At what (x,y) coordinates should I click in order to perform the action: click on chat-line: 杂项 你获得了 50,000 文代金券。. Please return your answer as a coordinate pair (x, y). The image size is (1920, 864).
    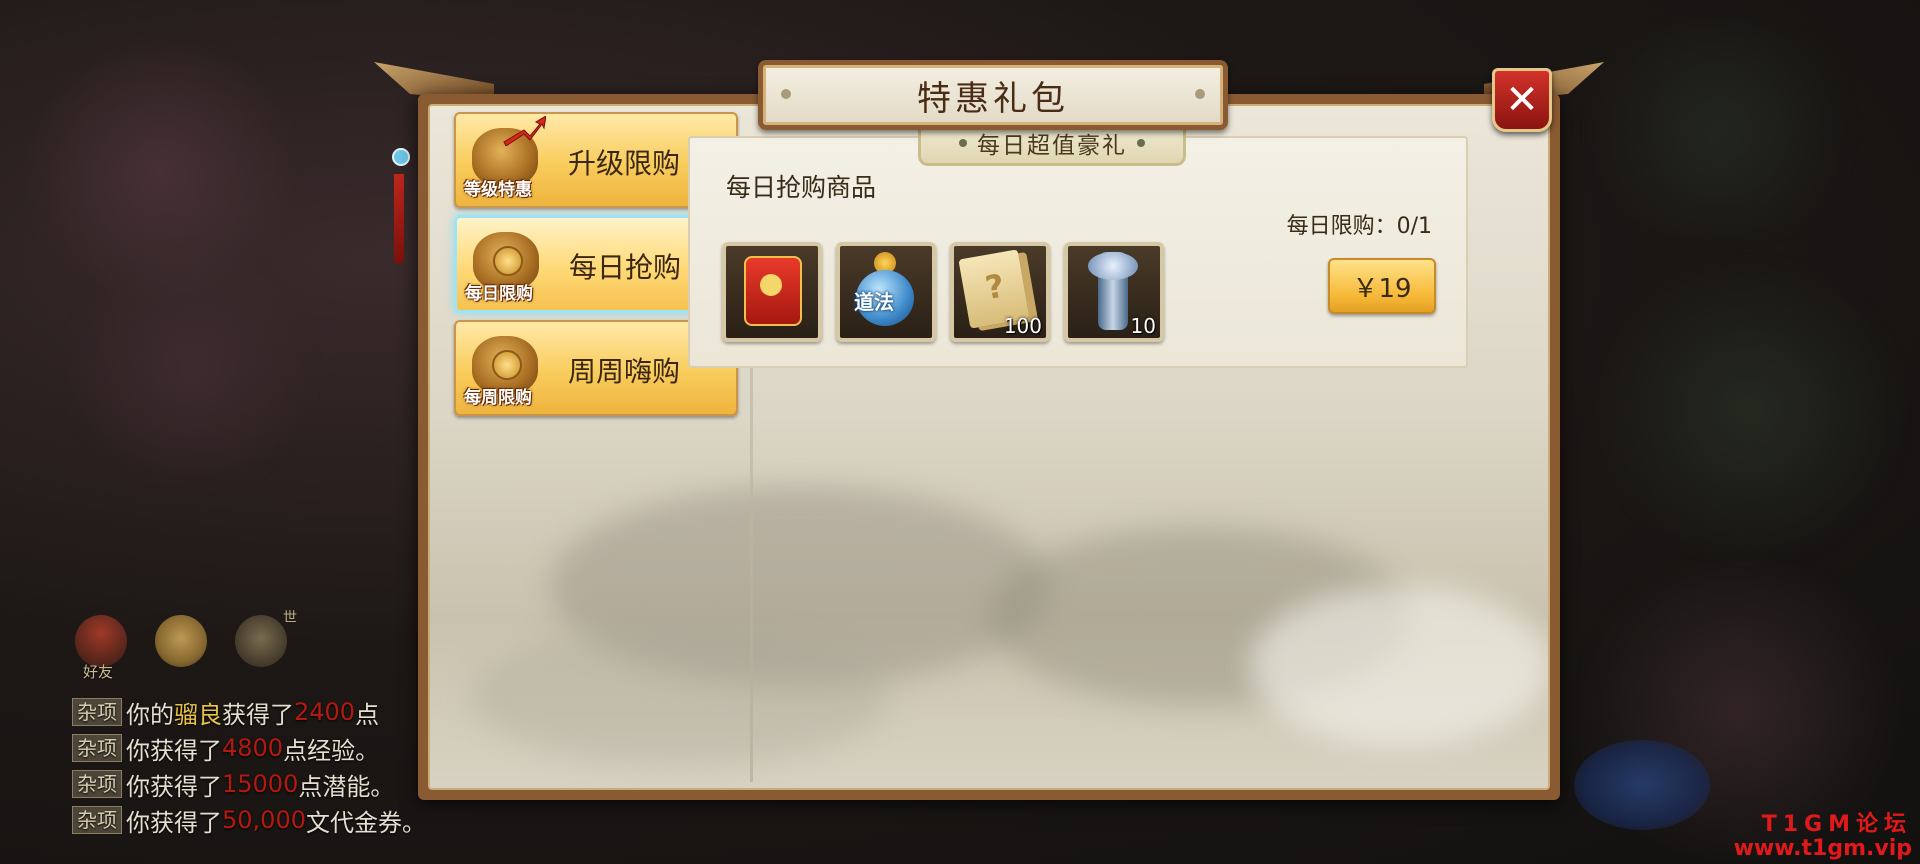
    Looking at the image, I should click on (292, 820).